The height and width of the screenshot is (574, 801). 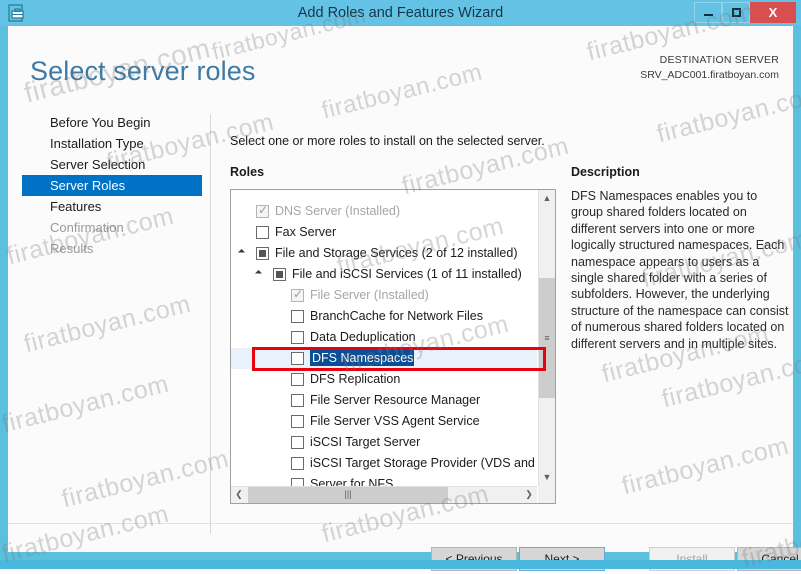 I want to click on role-label: DFS Namespaces, so click(x=362, y=358).